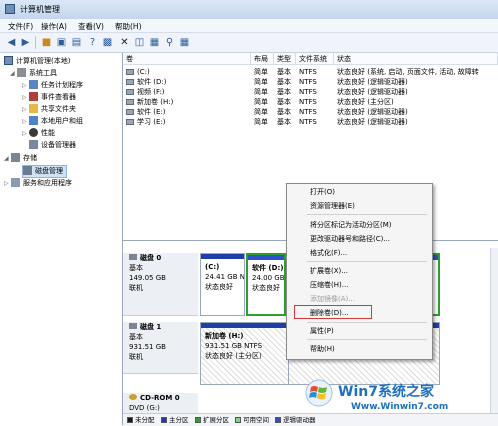 The width and height of the screenshot is (498, 426). What do you see at coordinates (249, 26) in the screenshot?
I see `menu-bar: 文件(F) 操作(A) 查看(V) 帮助(H)` at bounding box center [249, 26].